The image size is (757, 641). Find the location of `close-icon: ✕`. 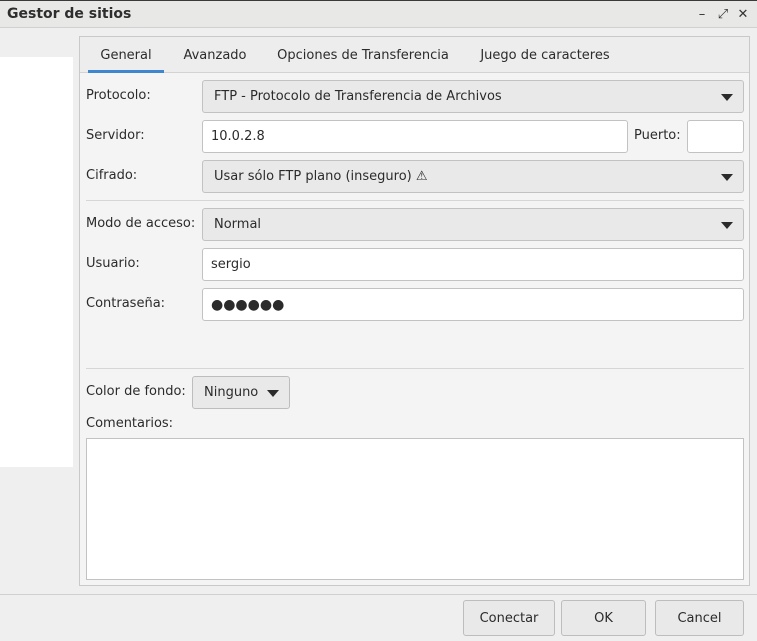

close-icon: ✕ is located at coordinates (743, 14).